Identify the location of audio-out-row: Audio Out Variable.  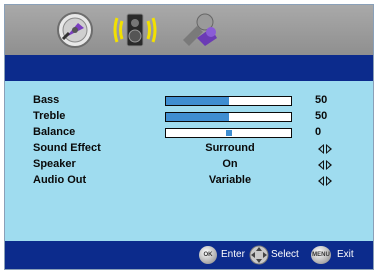
(189, 181).